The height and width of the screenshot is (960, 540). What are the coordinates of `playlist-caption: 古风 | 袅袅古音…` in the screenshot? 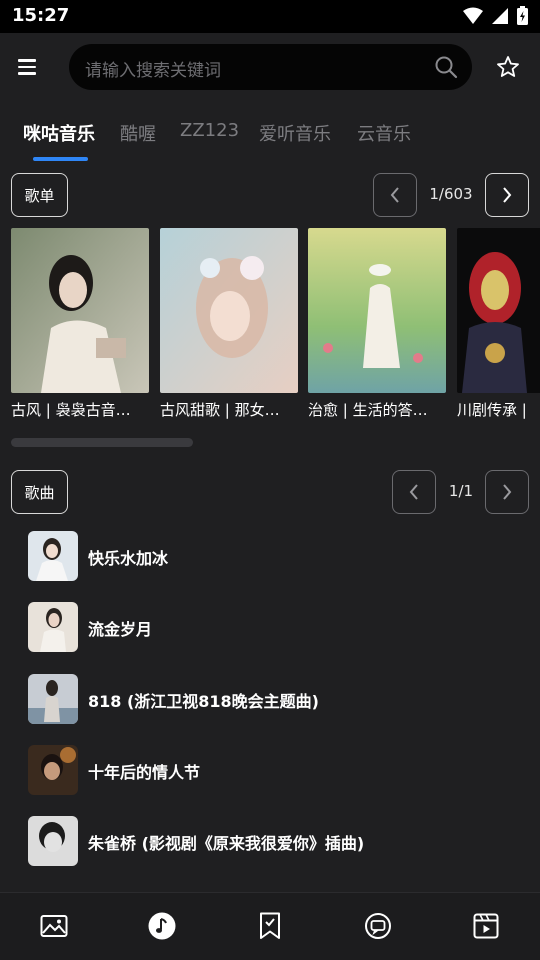 It's located at (71, 410).